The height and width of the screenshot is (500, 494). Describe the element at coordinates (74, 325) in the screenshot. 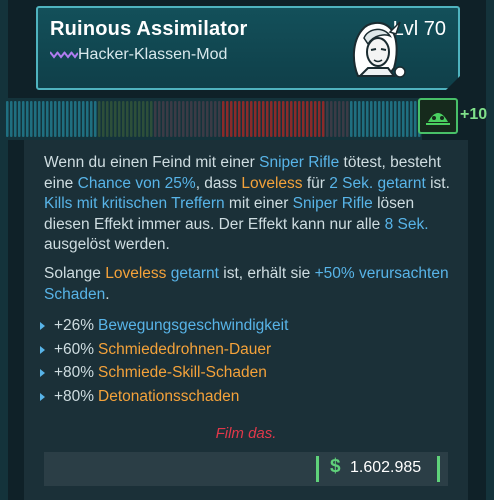

I see `stat-value: +26%` at that location.